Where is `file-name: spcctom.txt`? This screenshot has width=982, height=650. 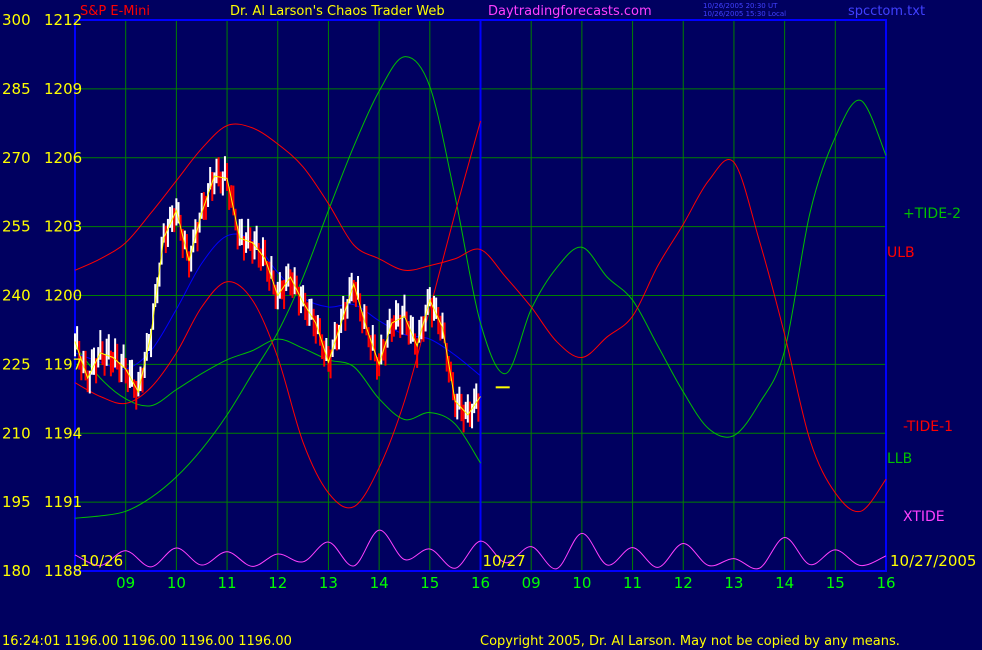 file-name: spcctom.txt is located at coordinates (886, 11).